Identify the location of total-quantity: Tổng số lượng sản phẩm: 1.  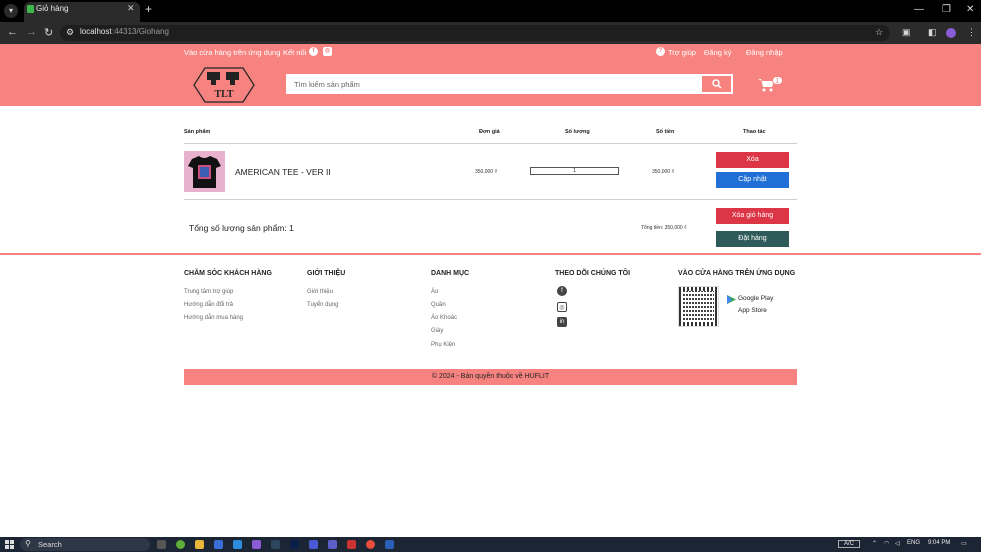
(241, 228).